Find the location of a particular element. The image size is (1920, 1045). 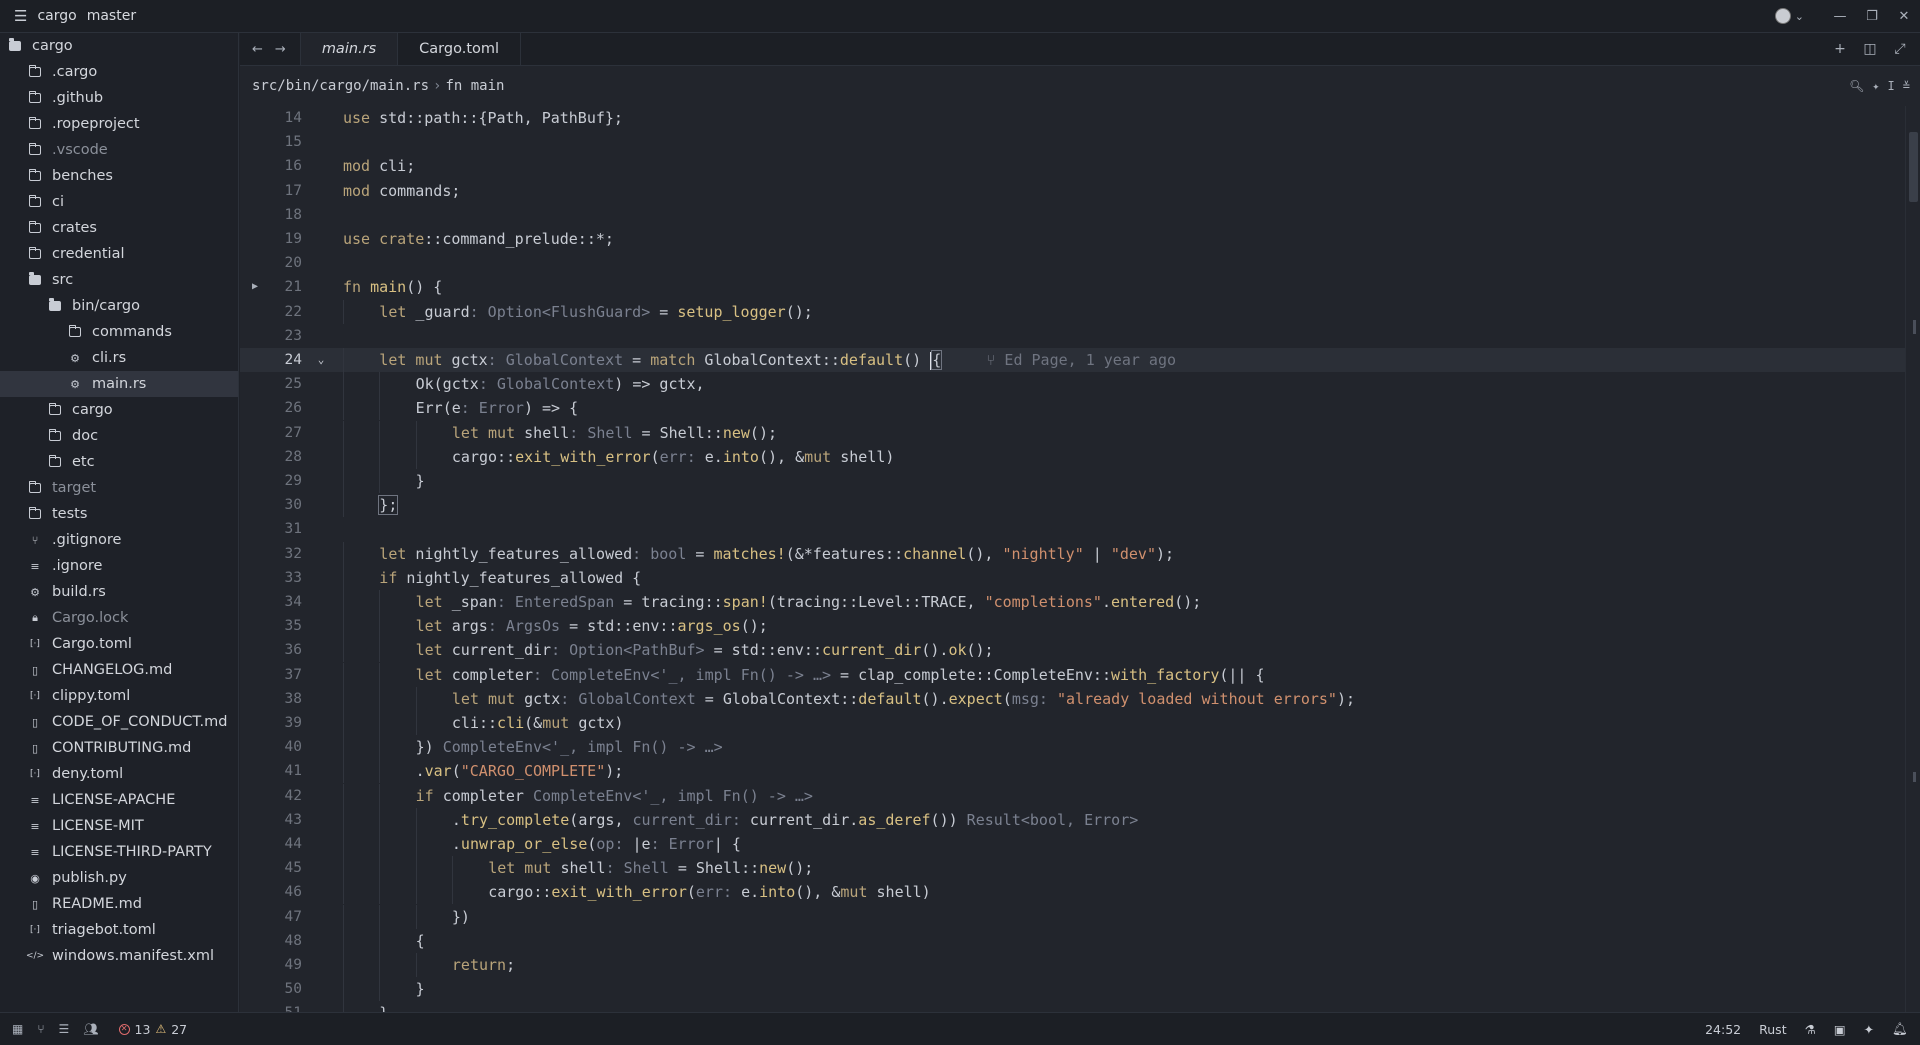

tree-item: benches is located at coordinates (119, 176).